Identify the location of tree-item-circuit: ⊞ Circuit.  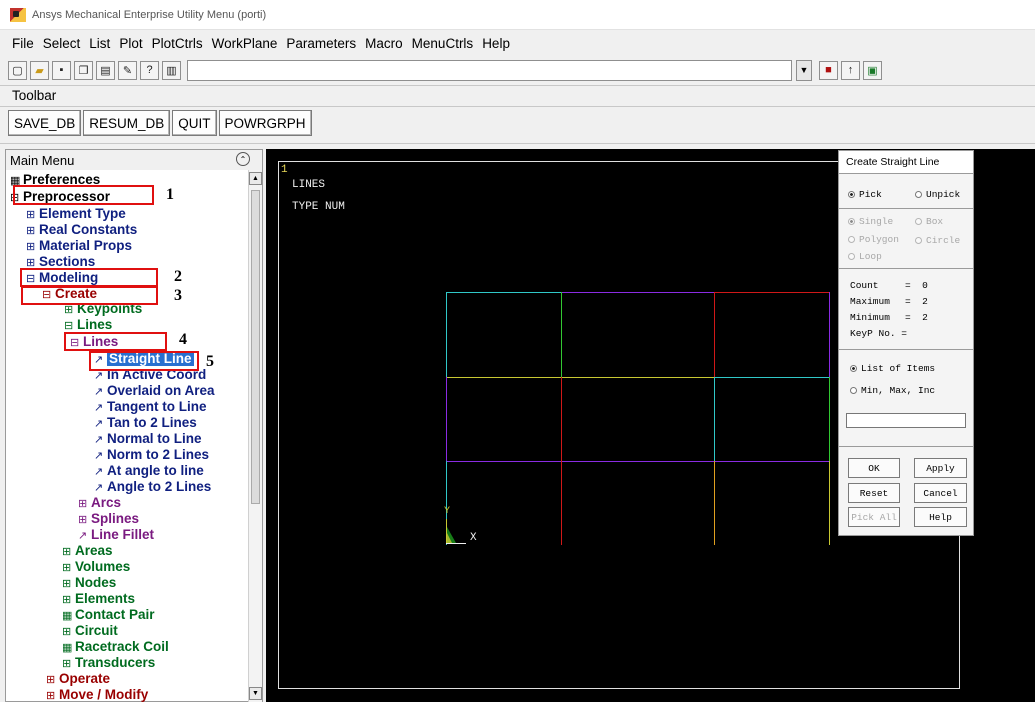
(90, 631).